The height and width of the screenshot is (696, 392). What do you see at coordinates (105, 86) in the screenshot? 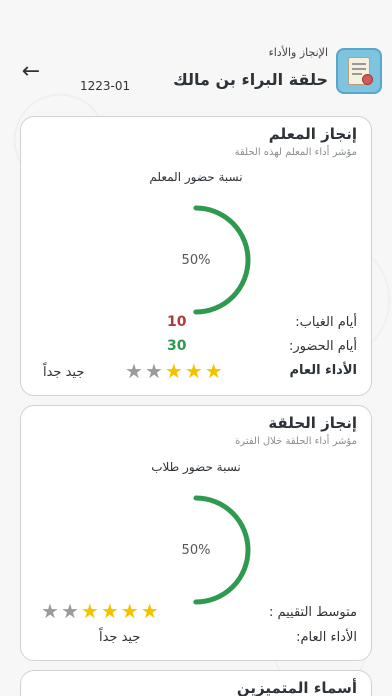
I see `header-code: 1223-01` at bounding box center [105, 86].